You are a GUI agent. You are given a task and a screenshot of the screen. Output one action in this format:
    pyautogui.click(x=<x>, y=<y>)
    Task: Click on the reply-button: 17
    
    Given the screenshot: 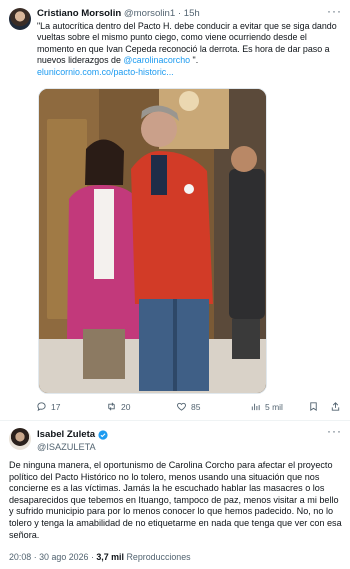 What is the action you would take?
    pyautogui.click(x=48, y=406)
    